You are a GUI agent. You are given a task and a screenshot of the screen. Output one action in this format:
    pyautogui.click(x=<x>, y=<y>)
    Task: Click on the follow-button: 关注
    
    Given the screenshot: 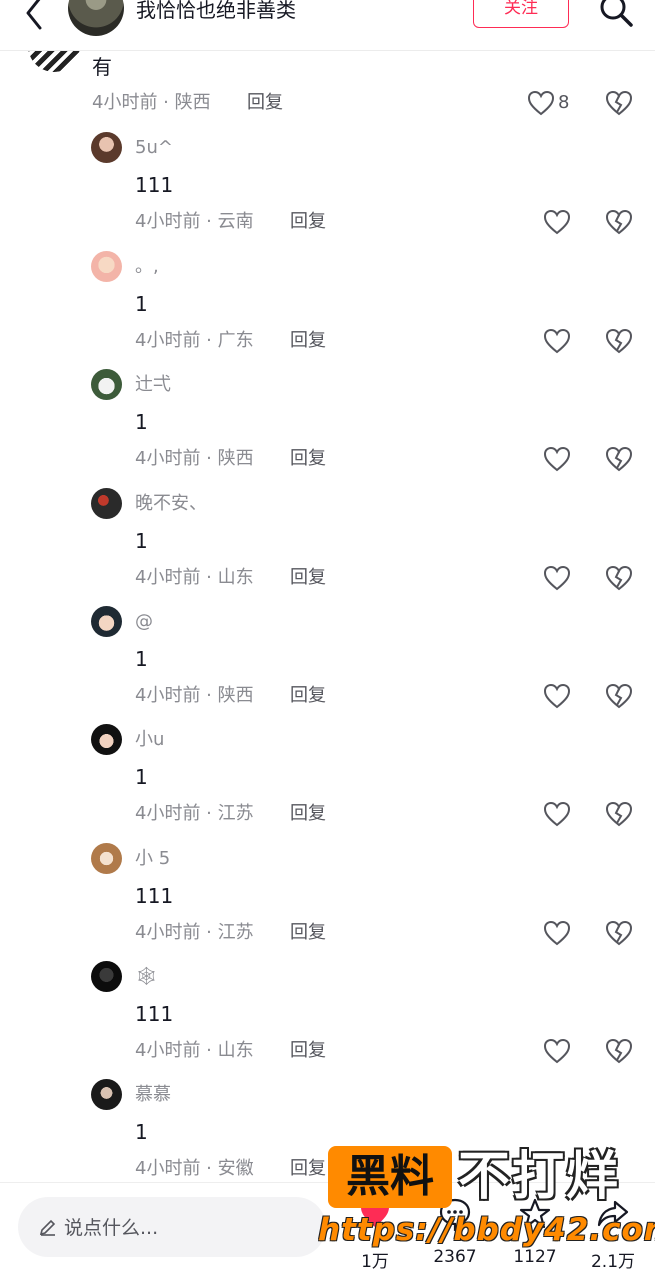 What is the action you would take?
    pyautogui.click(x=521, y=14)
    